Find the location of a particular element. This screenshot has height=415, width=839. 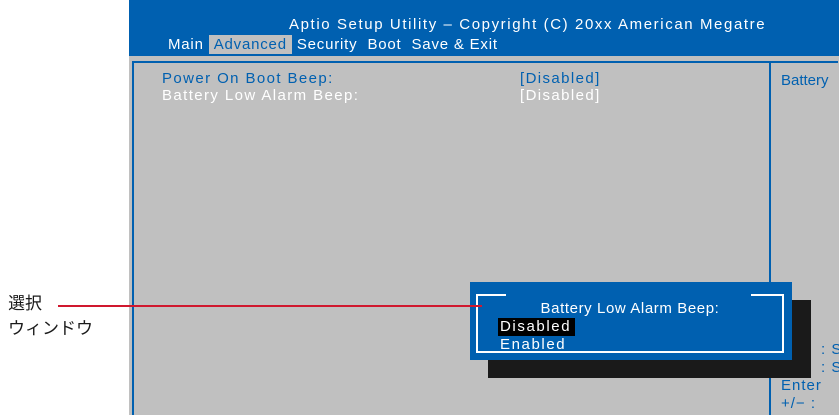

selection-popup: Battery Low Alarm Beep: Disabled Enabled is located at coordinates (631, 321).